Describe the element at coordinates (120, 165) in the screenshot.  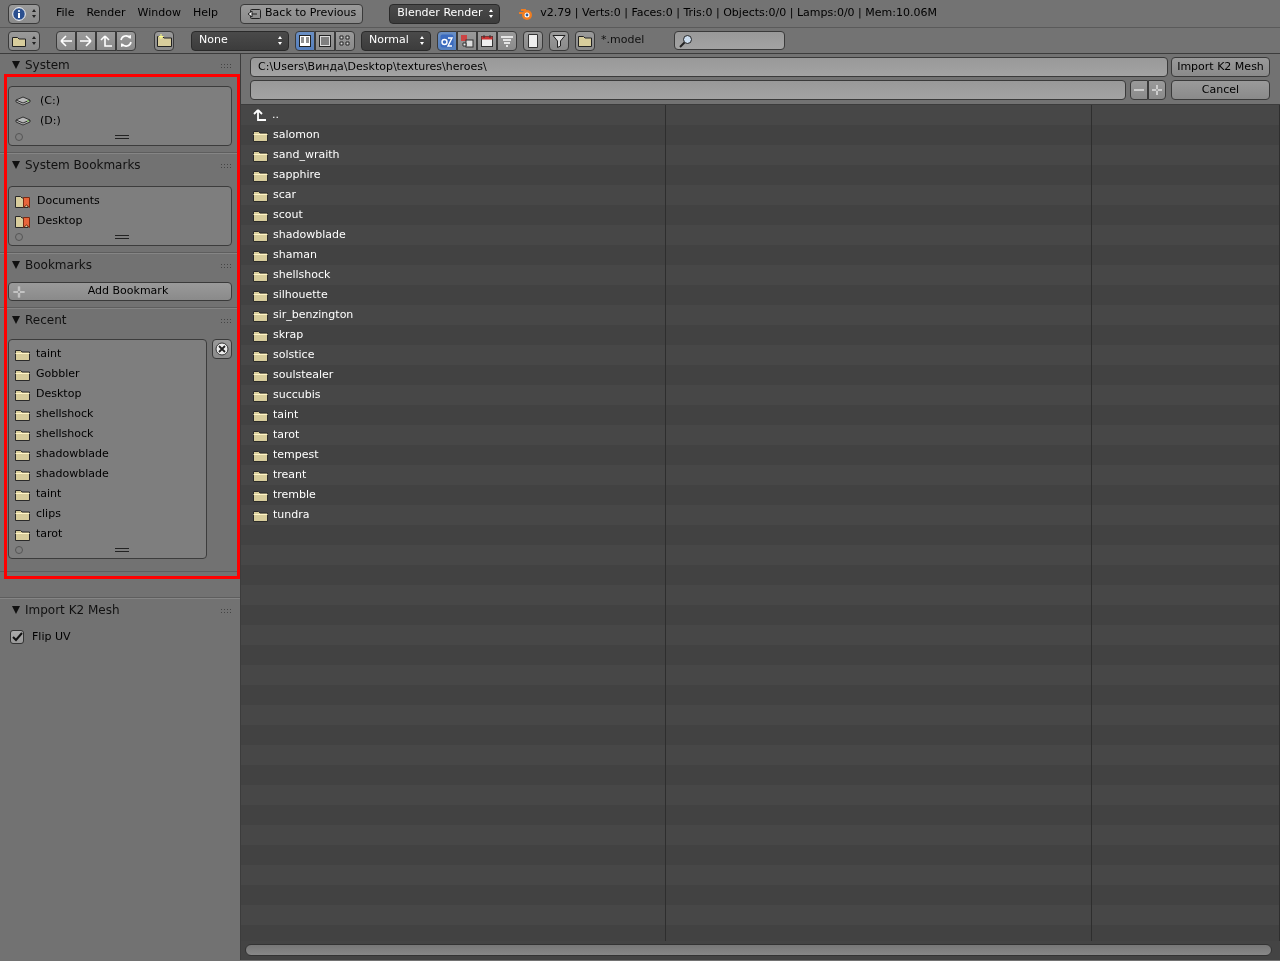
I see `panel-header: System Bookmarks` at that location.